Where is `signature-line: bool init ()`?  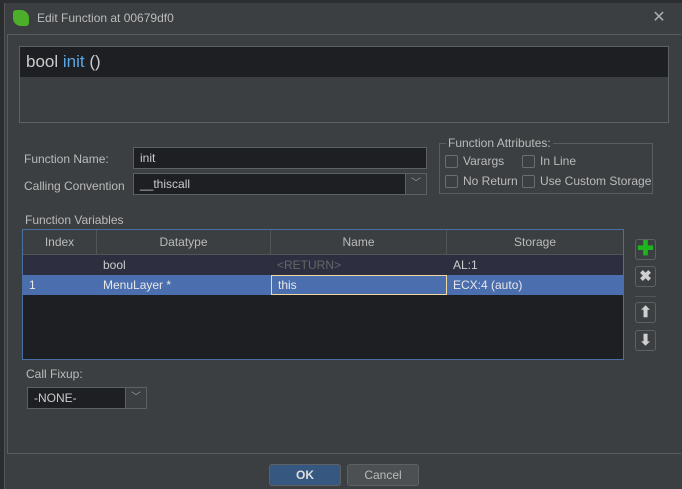 signature-line: bool init () is located at coordinates (344, 62).